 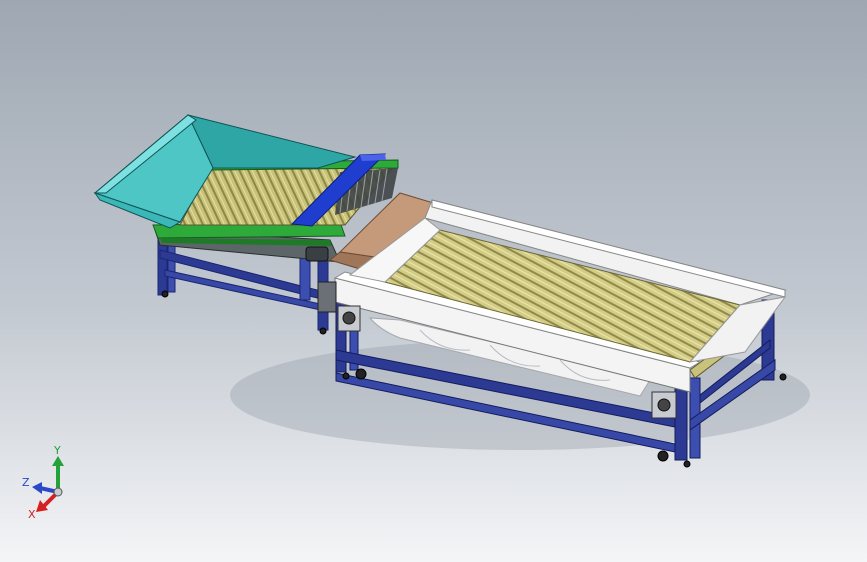 What do you see at coordinates (272, 141) in the screenshot?
I see `hopper-back-wall` at bounding box center [272, 141].